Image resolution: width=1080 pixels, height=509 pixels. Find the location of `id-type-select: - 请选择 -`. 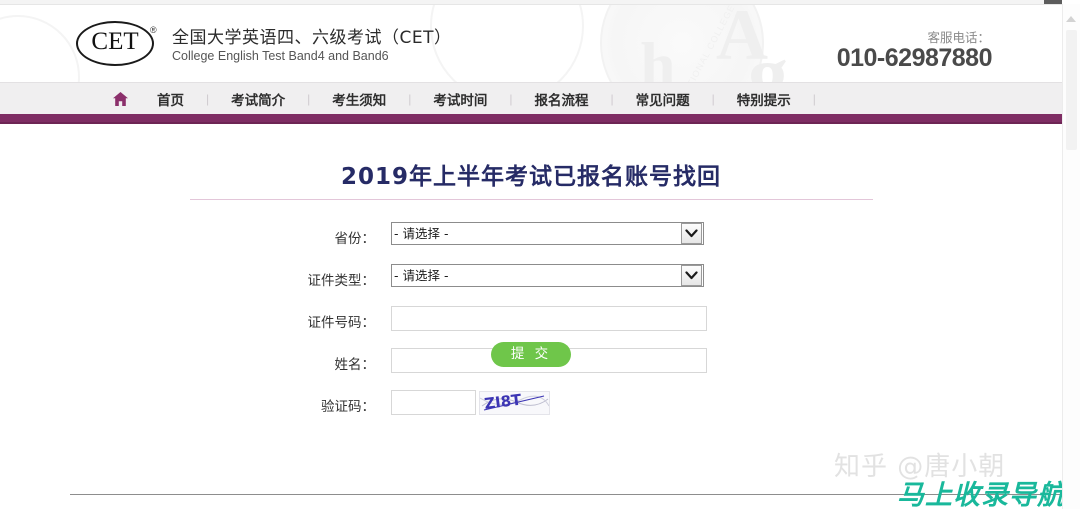

id-type-select: - 请选择 - is located at coordinates (547, 275).